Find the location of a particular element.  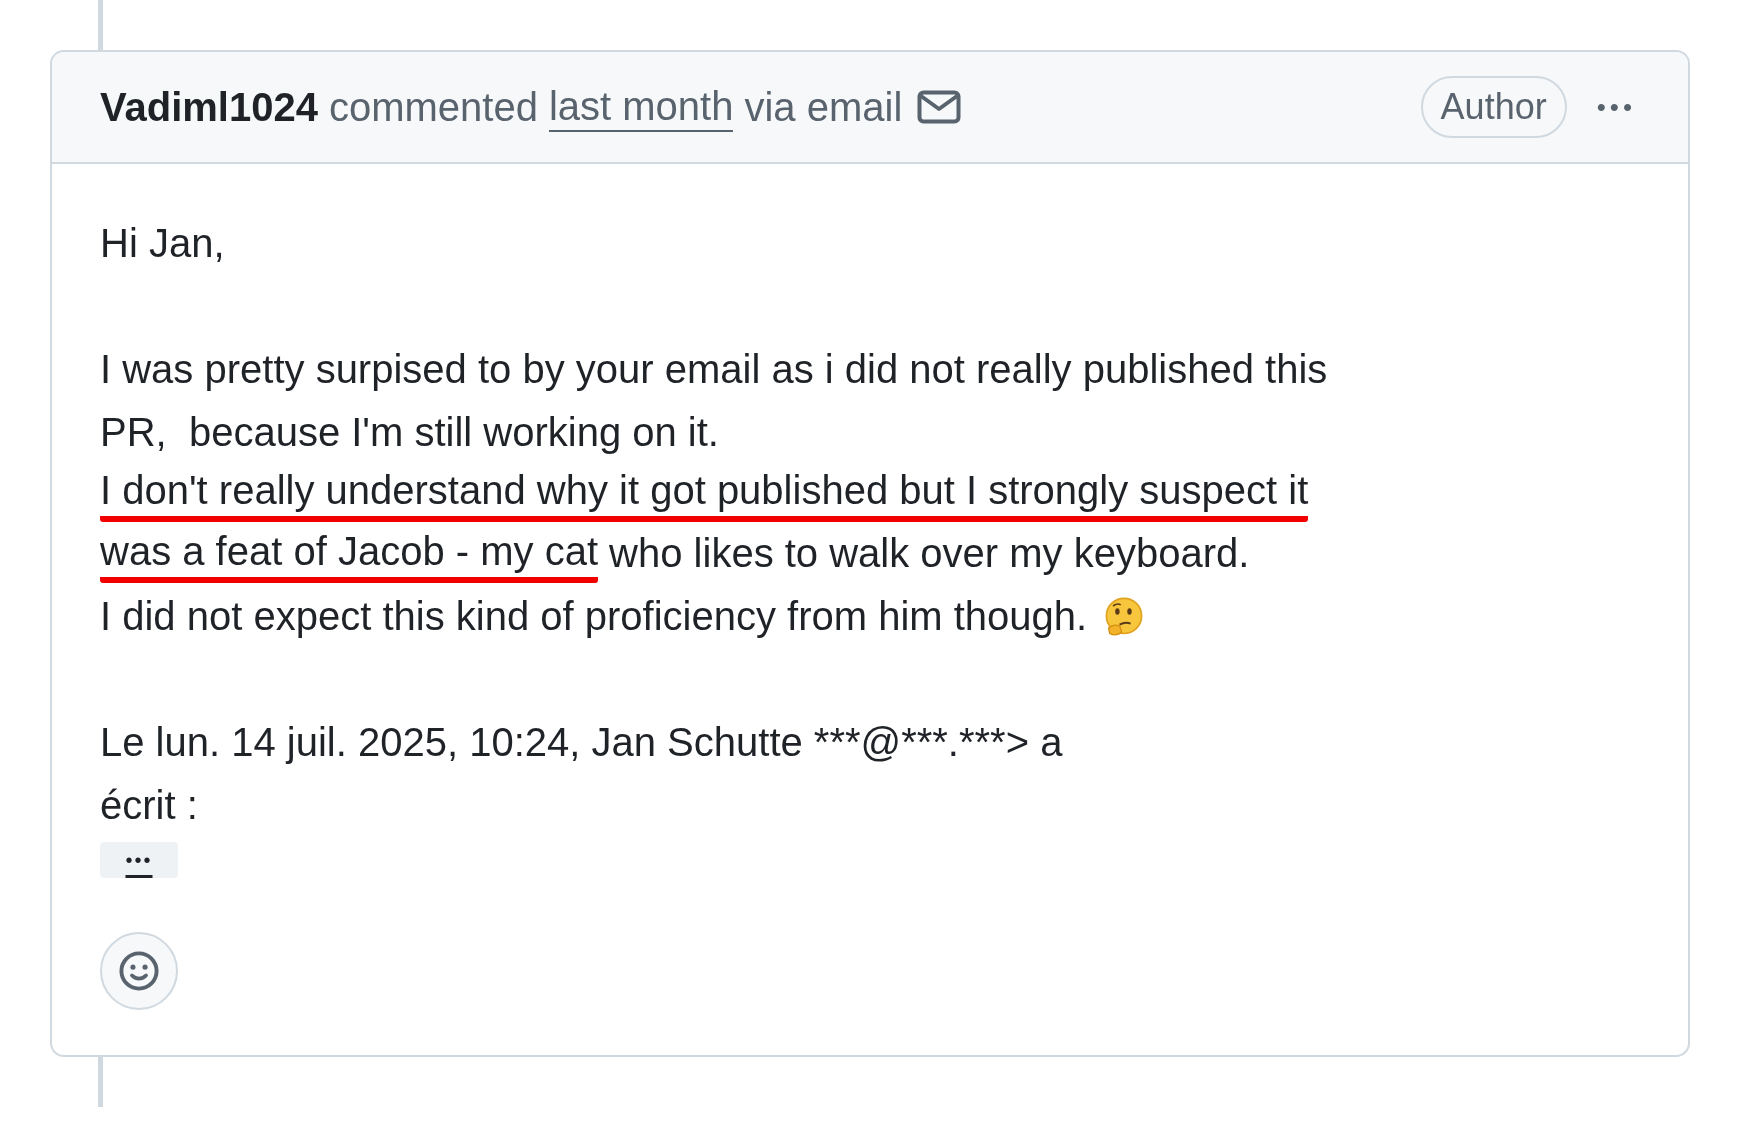

comment-action: commented is located at coordinates (433, 107).